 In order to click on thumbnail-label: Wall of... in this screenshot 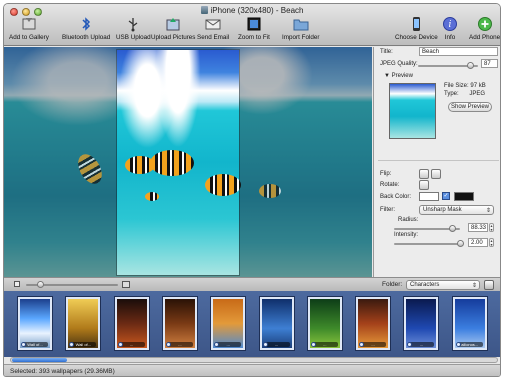, I will do `click(83, 344)`.